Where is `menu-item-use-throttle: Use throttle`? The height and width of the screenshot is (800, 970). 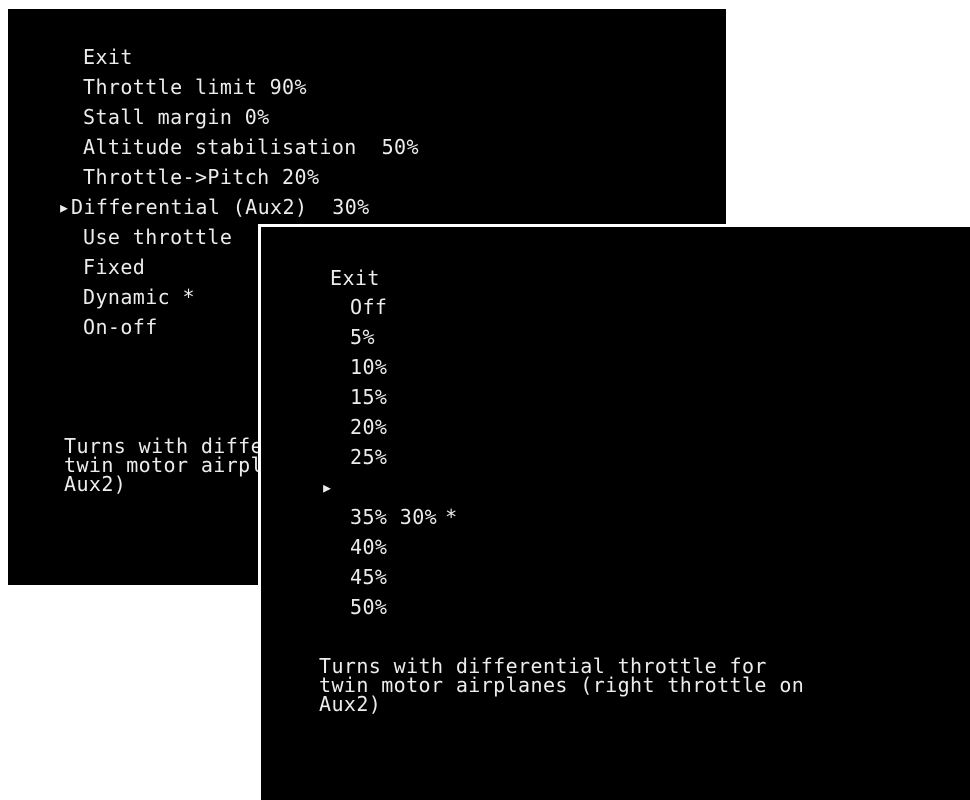
menu-item-use-throttle: Use throttle is located at coordinates (157, 237).